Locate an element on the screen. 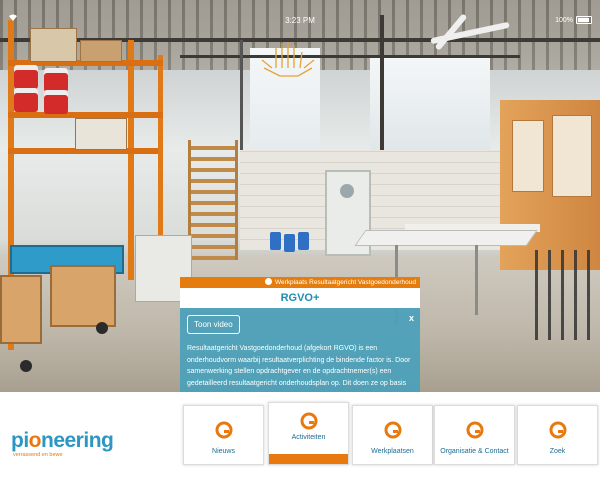 This screenshot has height=480, width=600. nav-zoek: Zoek is located at coordinates (557, 435).